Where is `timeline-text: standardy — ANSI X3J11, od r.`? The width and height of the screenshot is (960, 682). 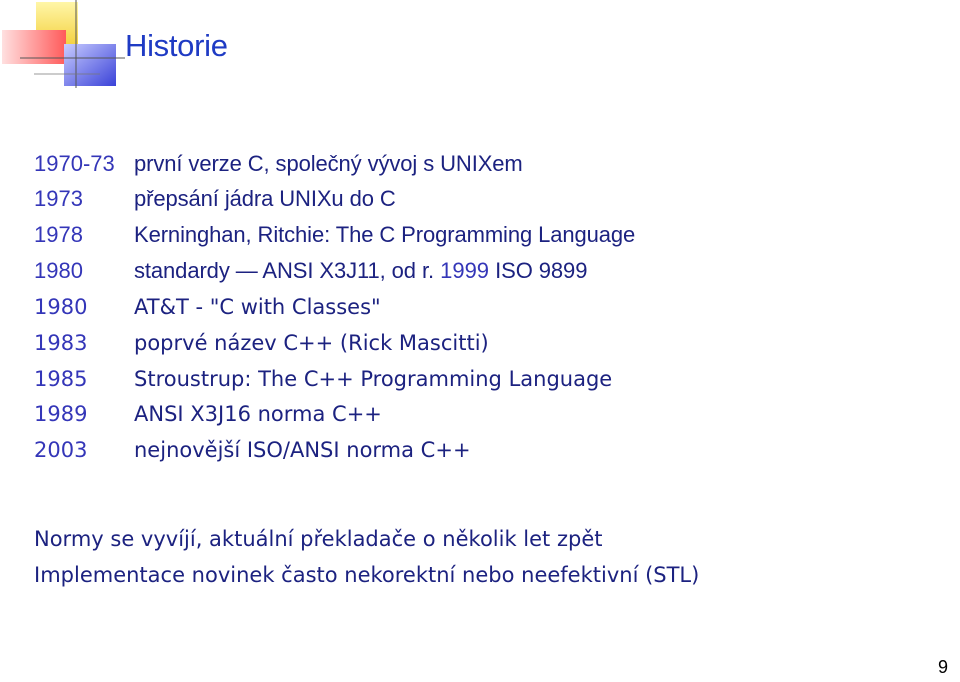
timeline-text: standardy — ANSI X3J11, od r. is located at coordinates (284, 270).